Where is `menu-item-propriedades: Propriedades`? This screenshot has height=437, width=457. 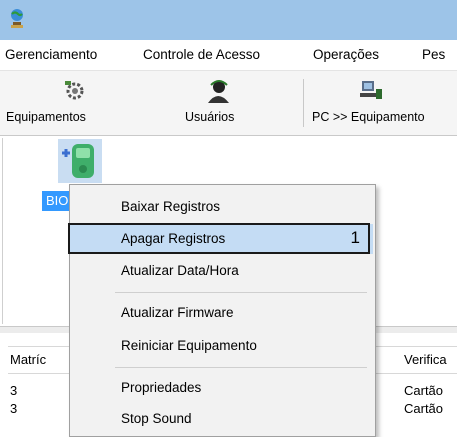
menu-item-propriedades: Propriedades is located at coordinates (221, 388).